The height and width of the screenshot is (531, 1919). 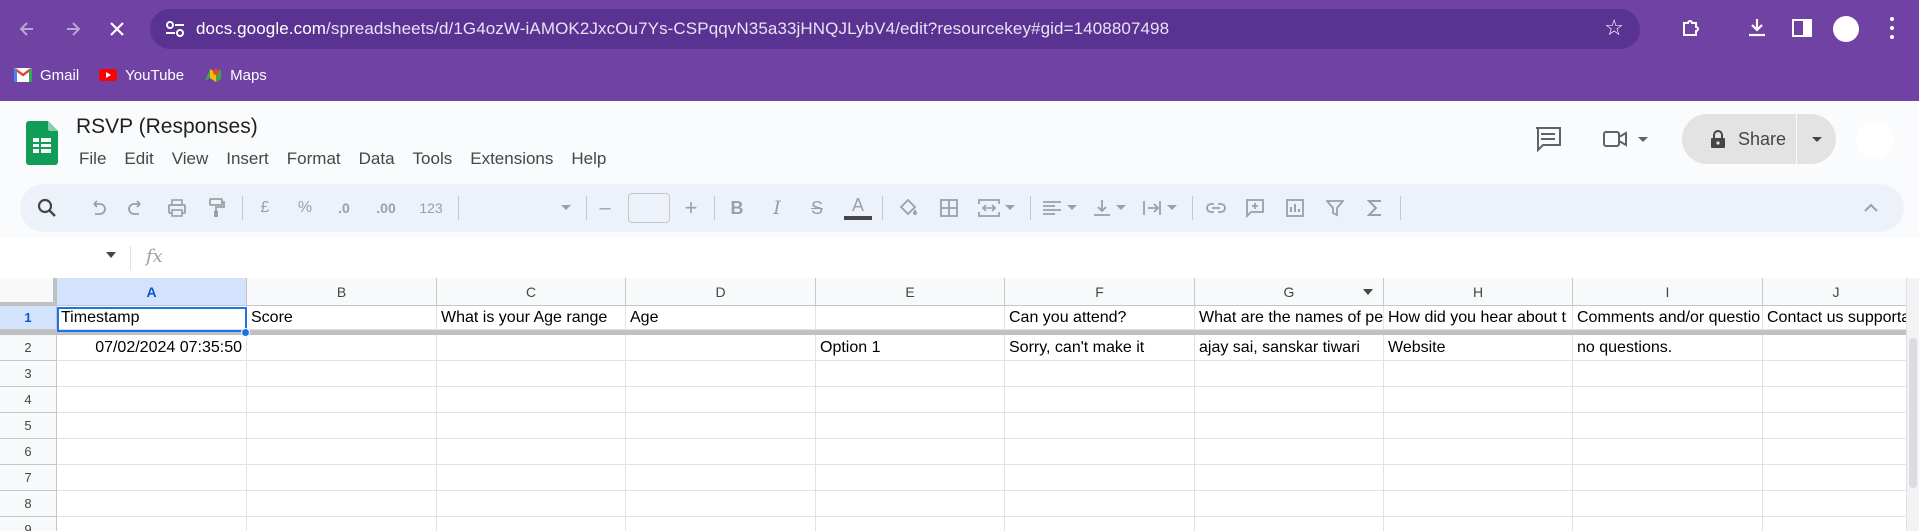 What do you see at coordinates (1836, 292) in the screenshot?
I see `column-header-j: J` at bounding box center [1836, 292].